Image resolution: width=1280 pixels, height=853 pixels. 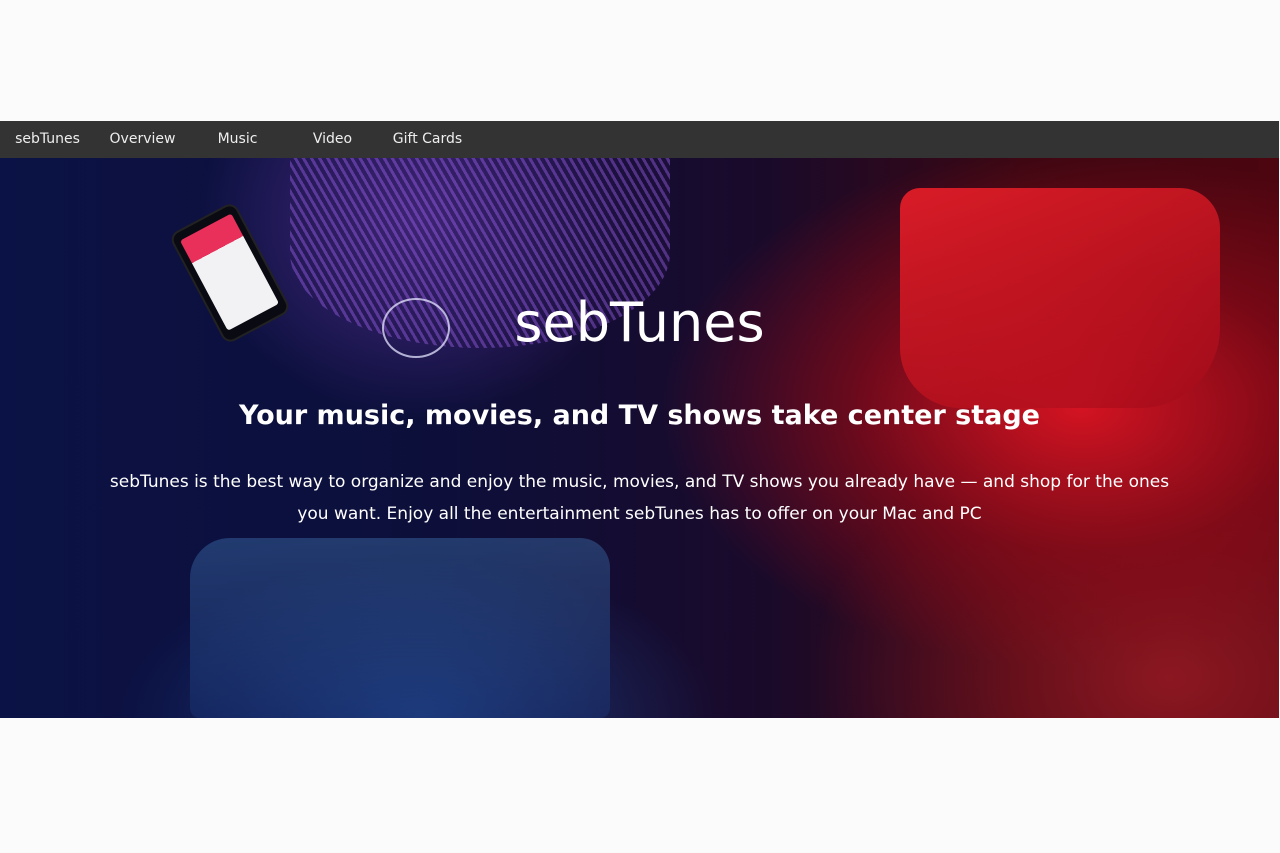 I want to click on nav-item-gift-cards: Gift Cards, so click(x=427, y=139).